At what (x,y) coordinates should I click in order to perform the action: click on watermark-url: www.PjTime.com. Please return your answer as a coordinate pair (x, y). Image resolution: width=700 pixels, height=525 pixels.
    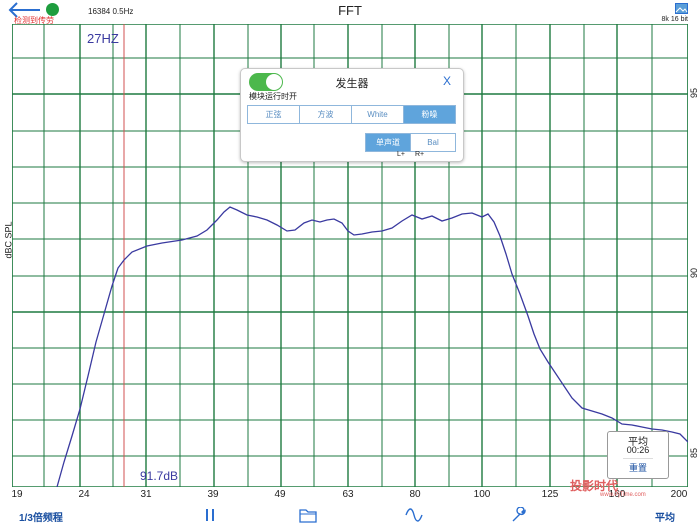
    Looking at the image, I should click on (623, 495).